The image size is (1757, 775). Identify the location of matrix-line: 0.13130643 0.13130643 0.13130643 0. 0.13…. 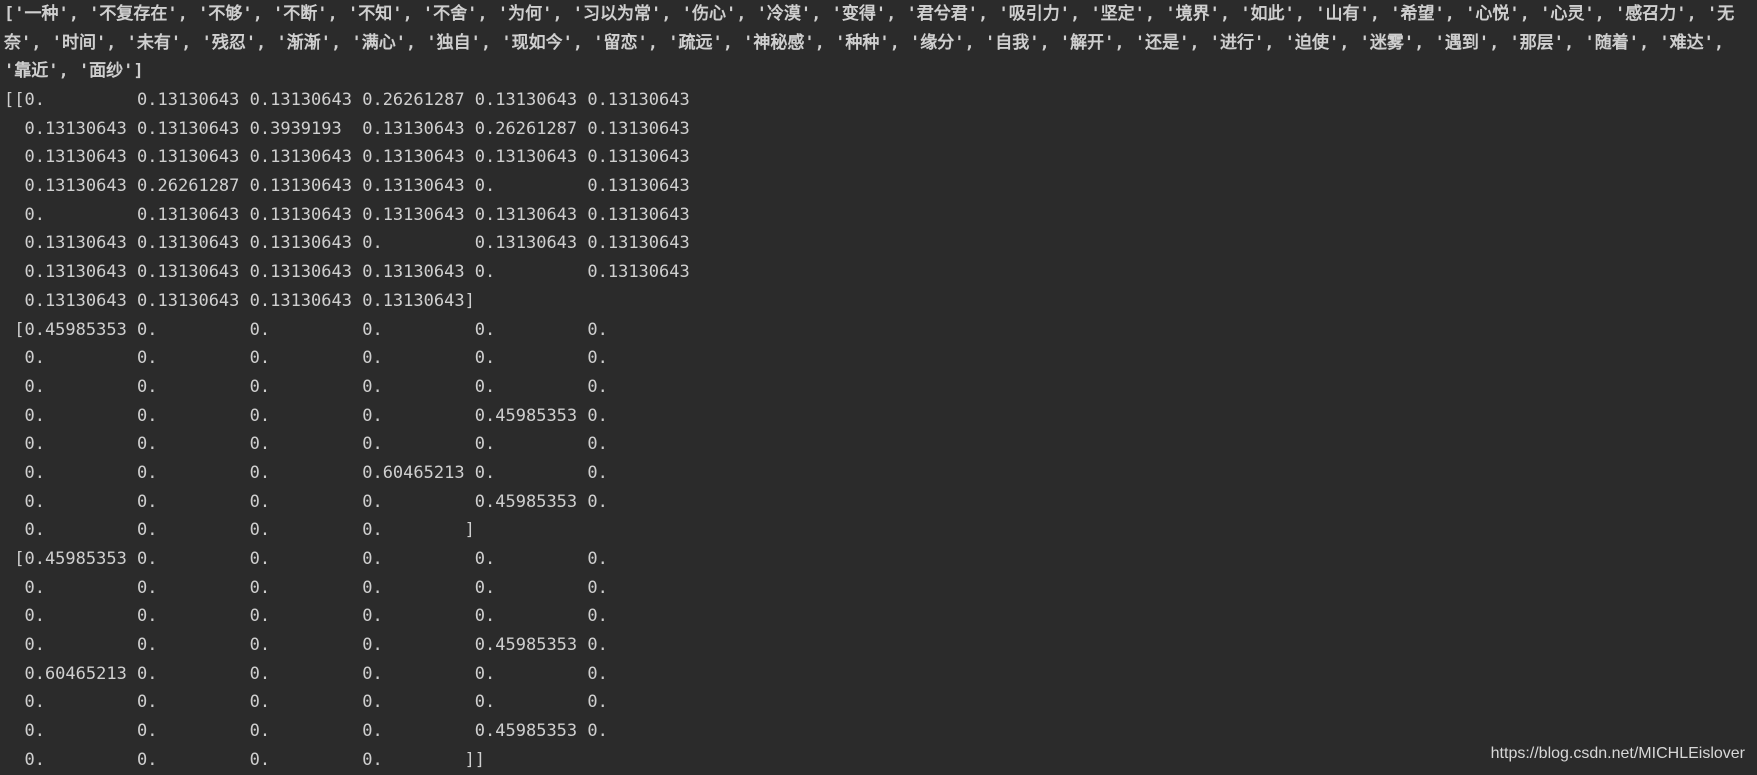
(347, 243).